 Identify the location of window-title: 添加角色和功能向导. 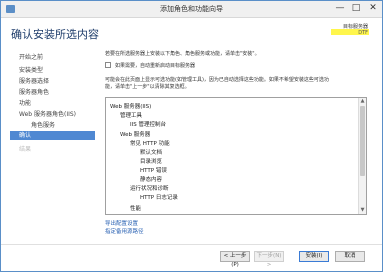
(191, 9).